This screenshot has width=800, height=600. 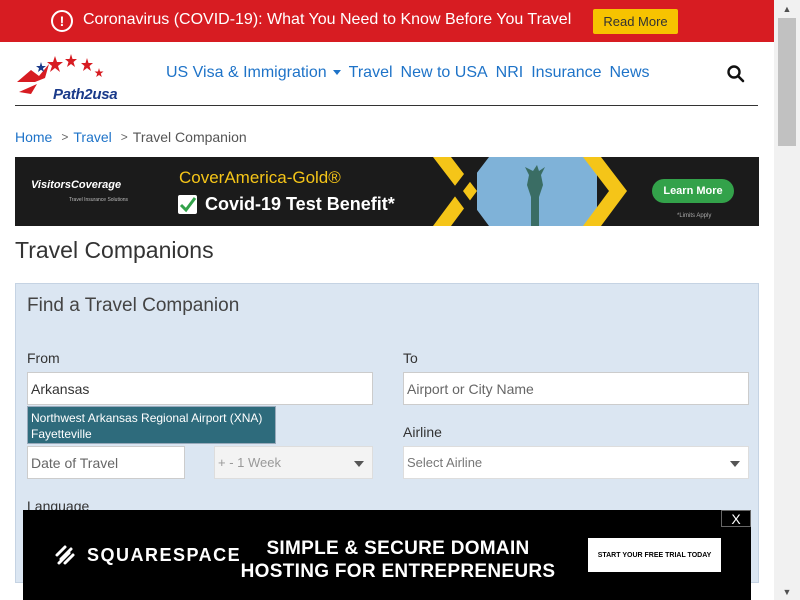 What do you see at coordinates (398, 571) in the screenshot?
I see `ad-headline-line2: HOSTING FOR ENTREPRENEURS` at bounding box center [398, 571].